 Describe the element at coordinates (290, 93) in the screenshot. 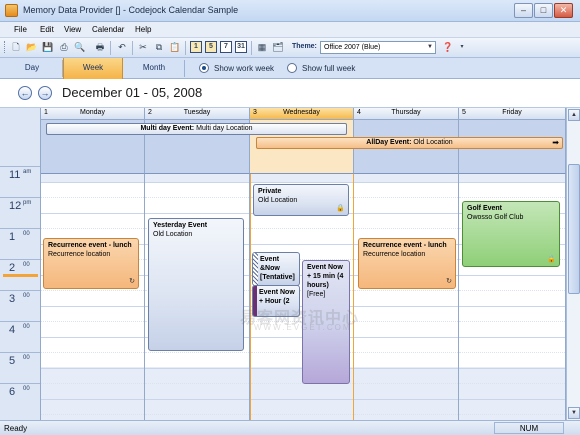

I see `calendar-header: ← → December 01 - 05, 2008` at that location.